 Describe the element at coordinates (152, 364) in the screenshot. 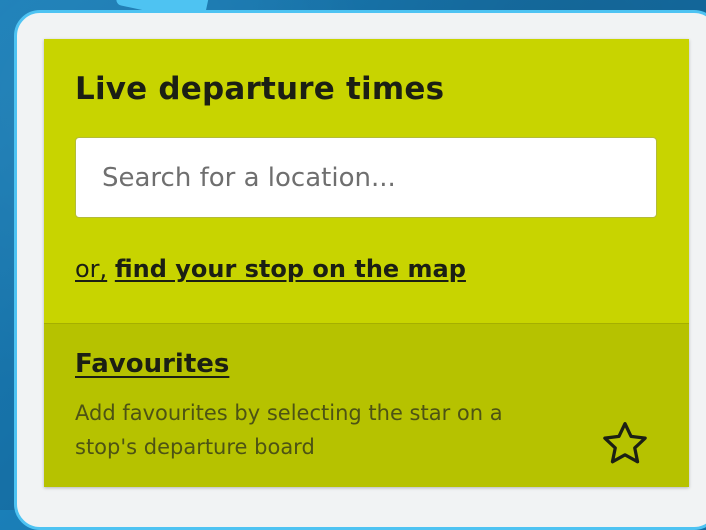

I see `favourites-link: Favourites` at that location.